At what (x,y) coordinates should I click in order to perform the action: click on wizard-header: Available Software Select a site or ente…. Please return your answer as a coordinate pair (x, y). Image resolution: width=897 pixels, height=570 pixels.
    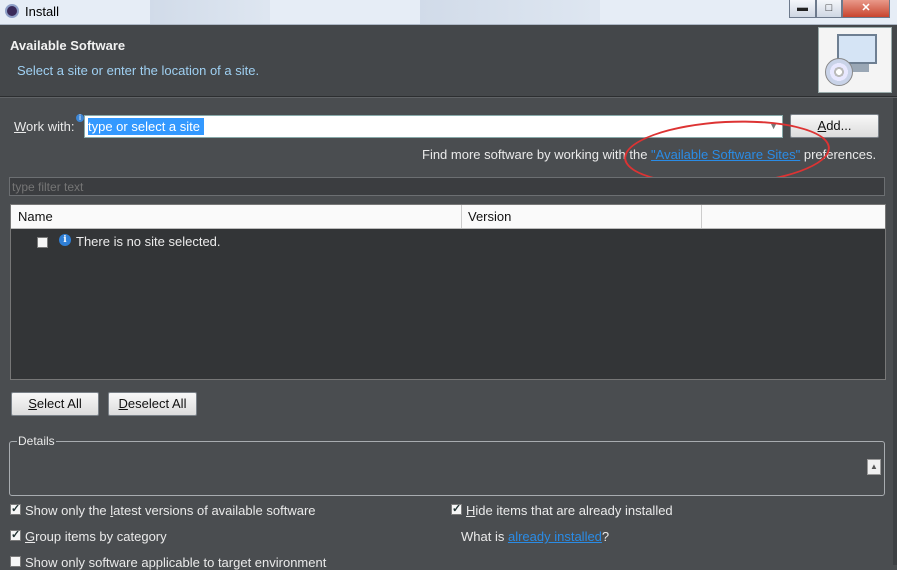
    Looking at the image, I should click on (448, 61).